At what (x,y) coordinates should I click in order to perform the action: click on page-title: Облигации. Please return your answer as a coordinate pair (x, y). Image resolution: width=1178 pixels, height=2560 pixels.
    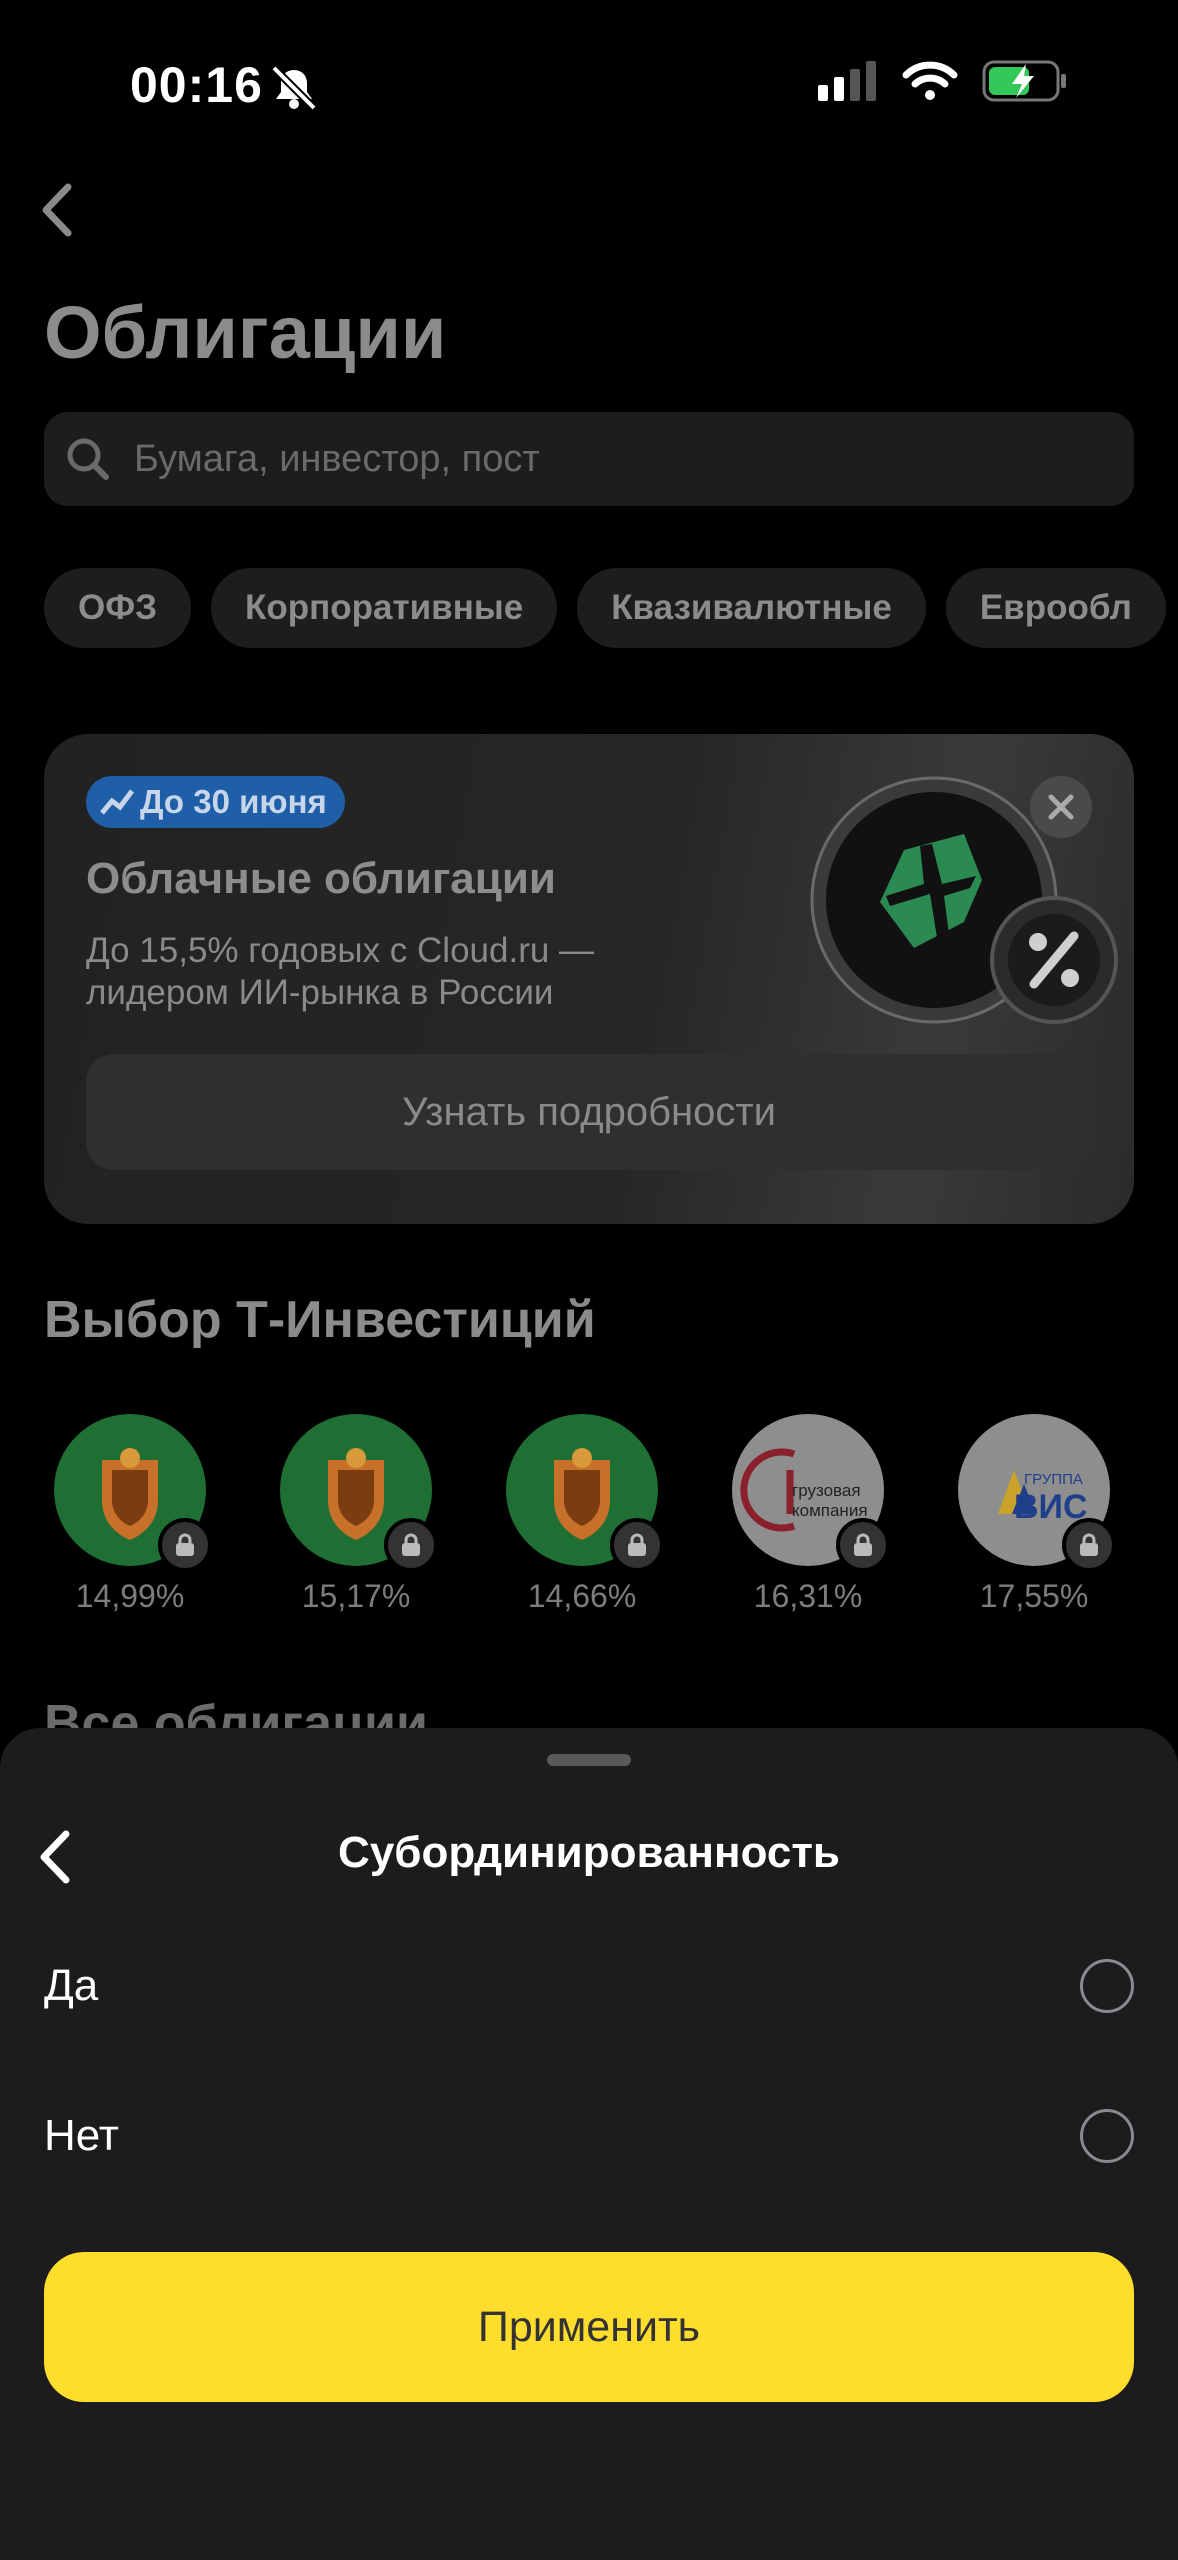
    Looking at the image, I should click on (245, 332).